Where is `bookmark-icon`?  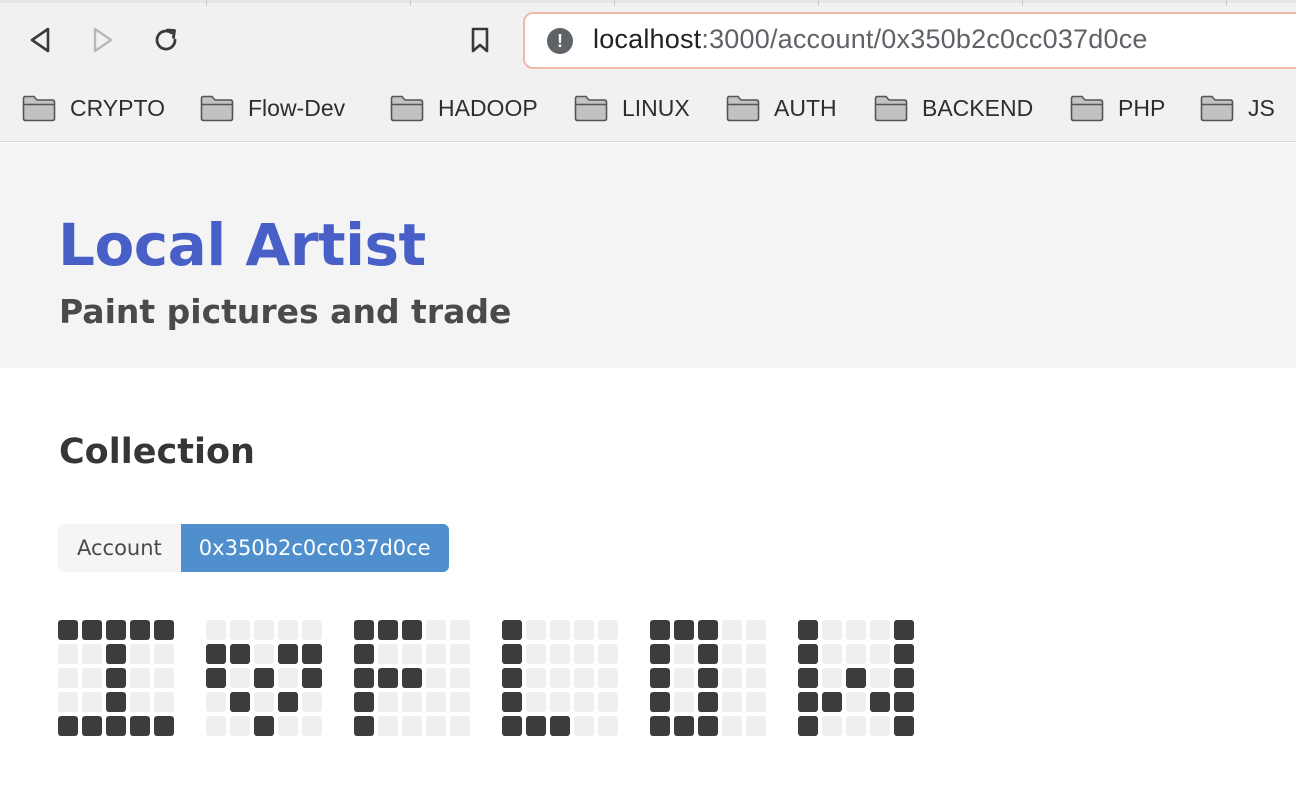 bookmark-icon is located at coordinates (480, 40).